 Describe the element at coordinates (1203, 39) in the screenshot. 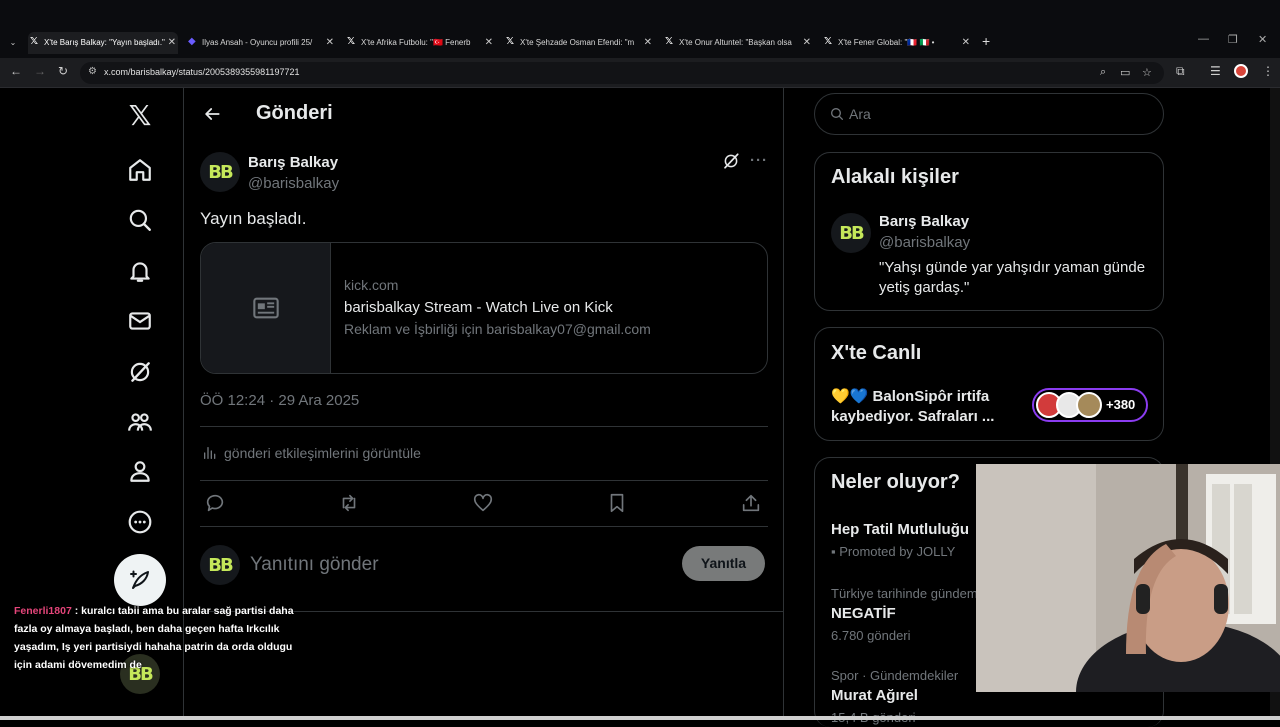

I see `minimize-icon: —` at that location.